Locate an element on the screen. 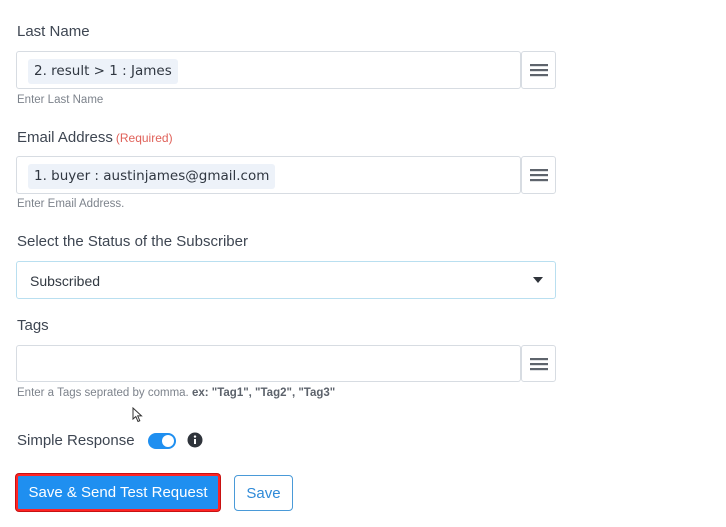 Image resolution: width=726 pixels, height=527 pixels. last-name-token: 2. result > 1 : James is located at coordinates (103, 71).